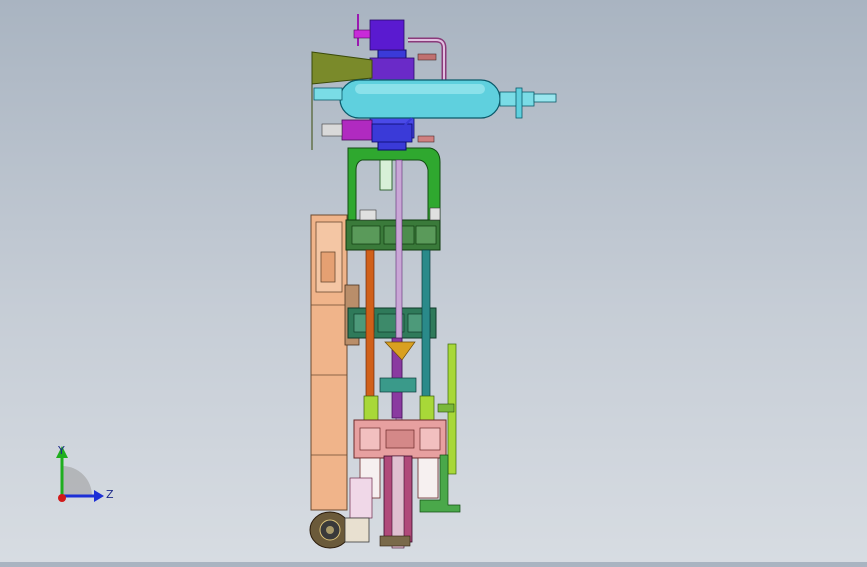 This screenshot has height=567, width=867. I want to click on orientation-triad: Y Z, so click(83, 475).